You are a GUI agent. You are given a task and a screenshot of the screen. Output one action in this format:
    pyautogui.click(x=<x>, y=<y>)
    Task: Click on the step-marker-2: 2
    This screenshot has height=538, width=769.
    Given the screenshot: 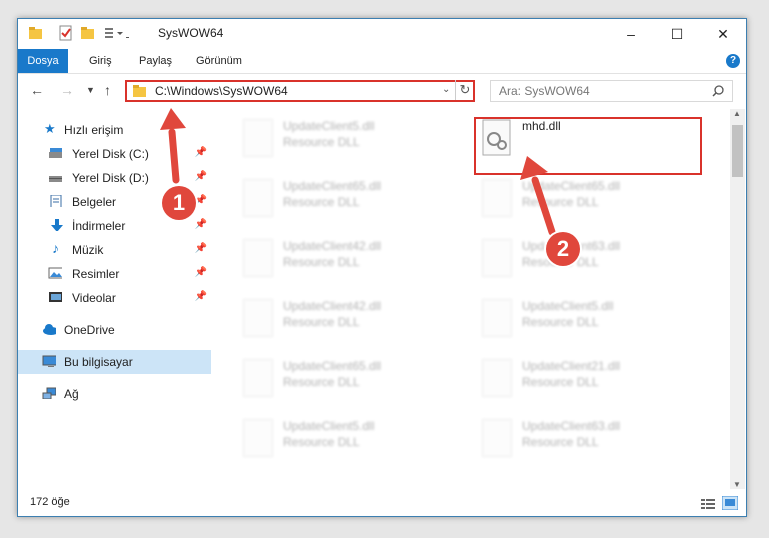 What is the action you would take?
    pyautogui.click(x=563, y=249)
    